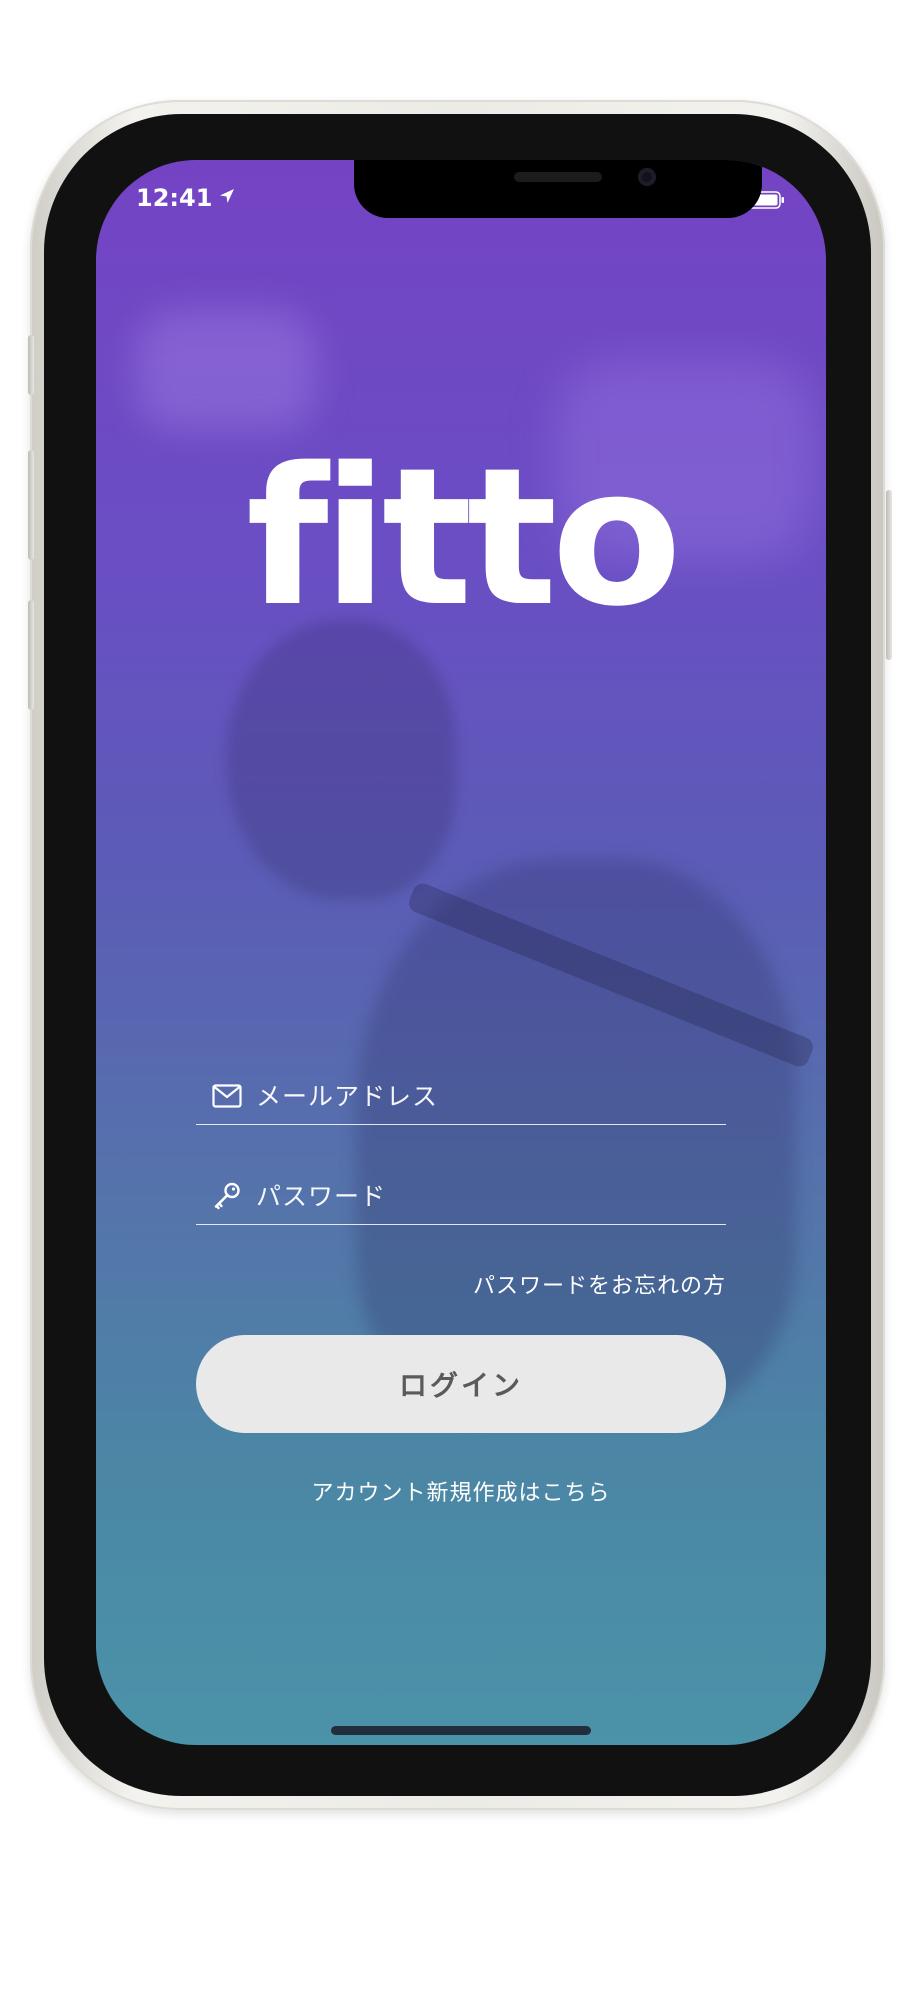 The height and width of the screenshot is (2000, 924). What do you see at coordinates (490, 1196) in the screenshot?
I see `password-input` at bounding box center [490, 1196].